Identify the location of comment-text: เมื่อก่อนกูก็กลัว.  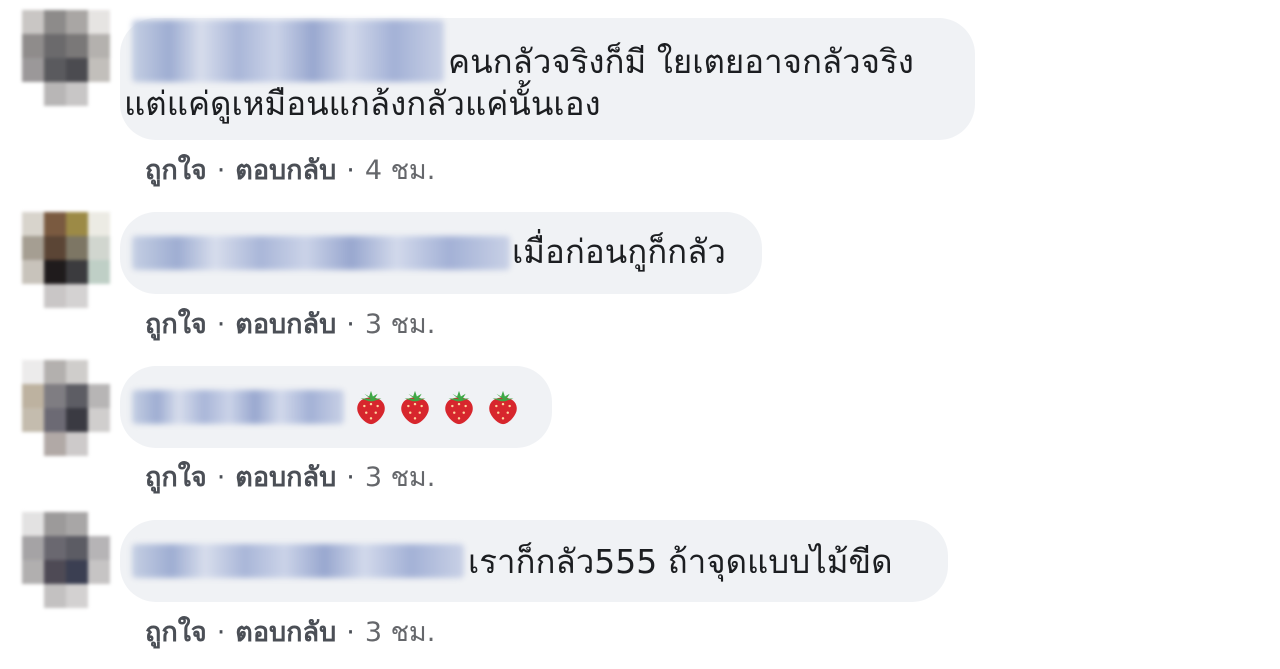
(619, 251).